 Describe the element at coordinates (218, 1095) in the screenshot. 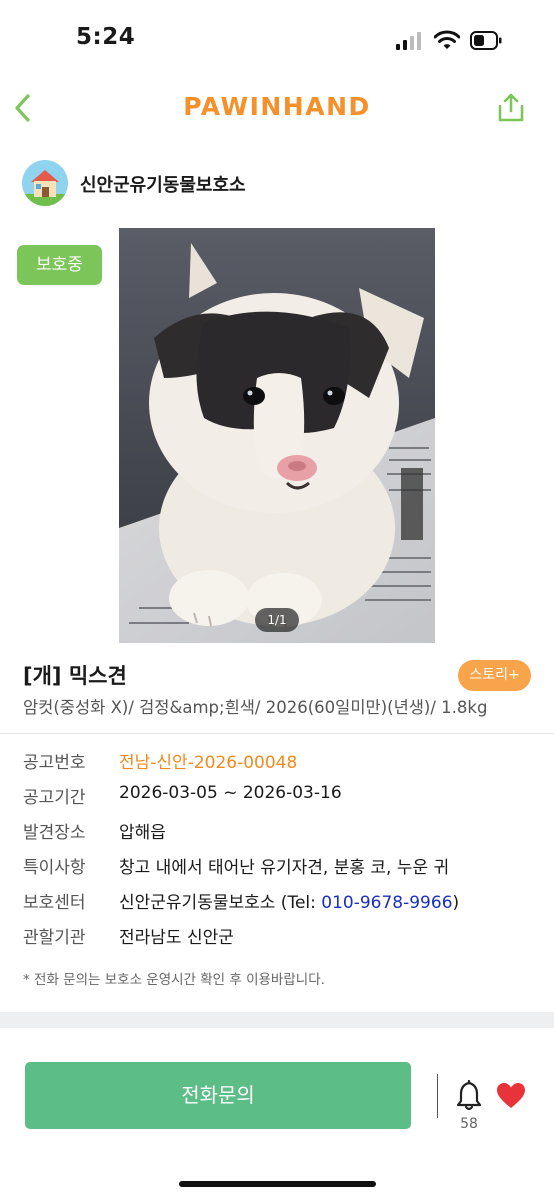

I see `call-button: 전화문의` at that location.